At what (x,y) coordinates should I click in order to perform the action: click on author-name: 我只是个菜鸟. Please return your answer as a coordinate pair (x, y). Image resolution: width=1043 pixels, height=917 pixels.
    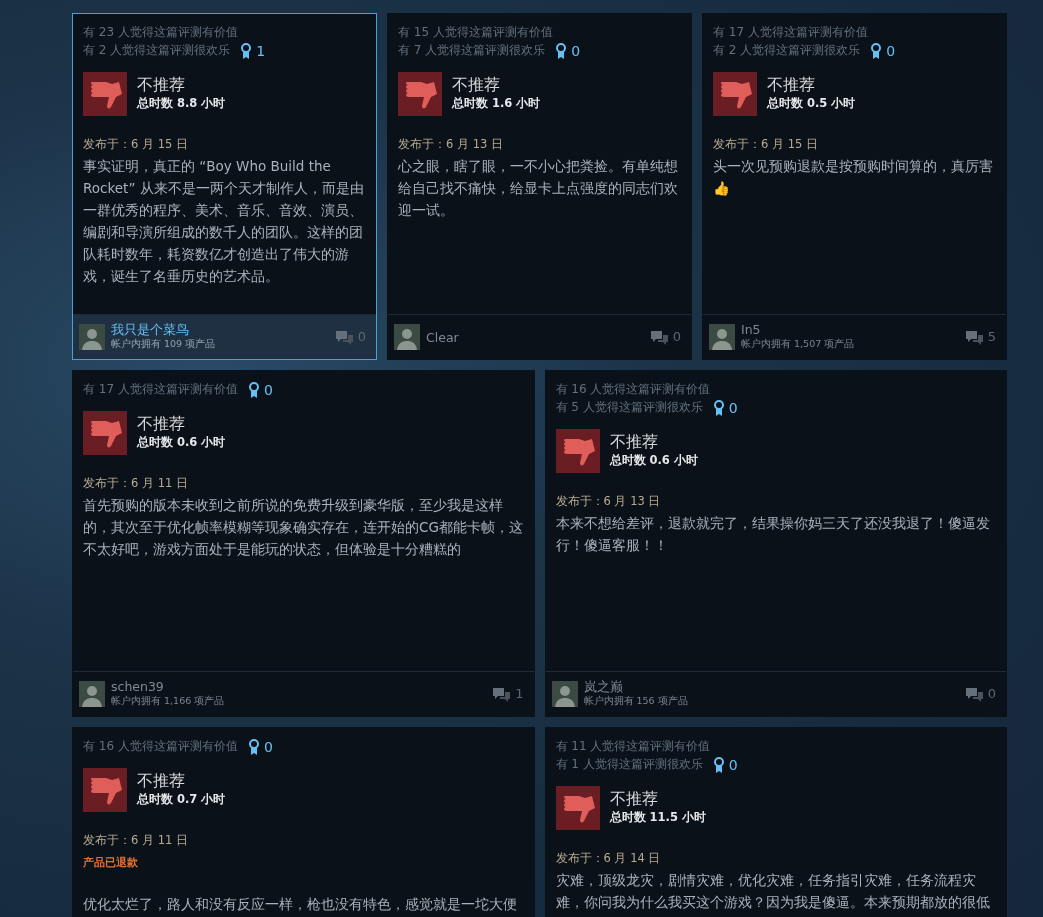
    Looking at the image, I should click on (163, 330).